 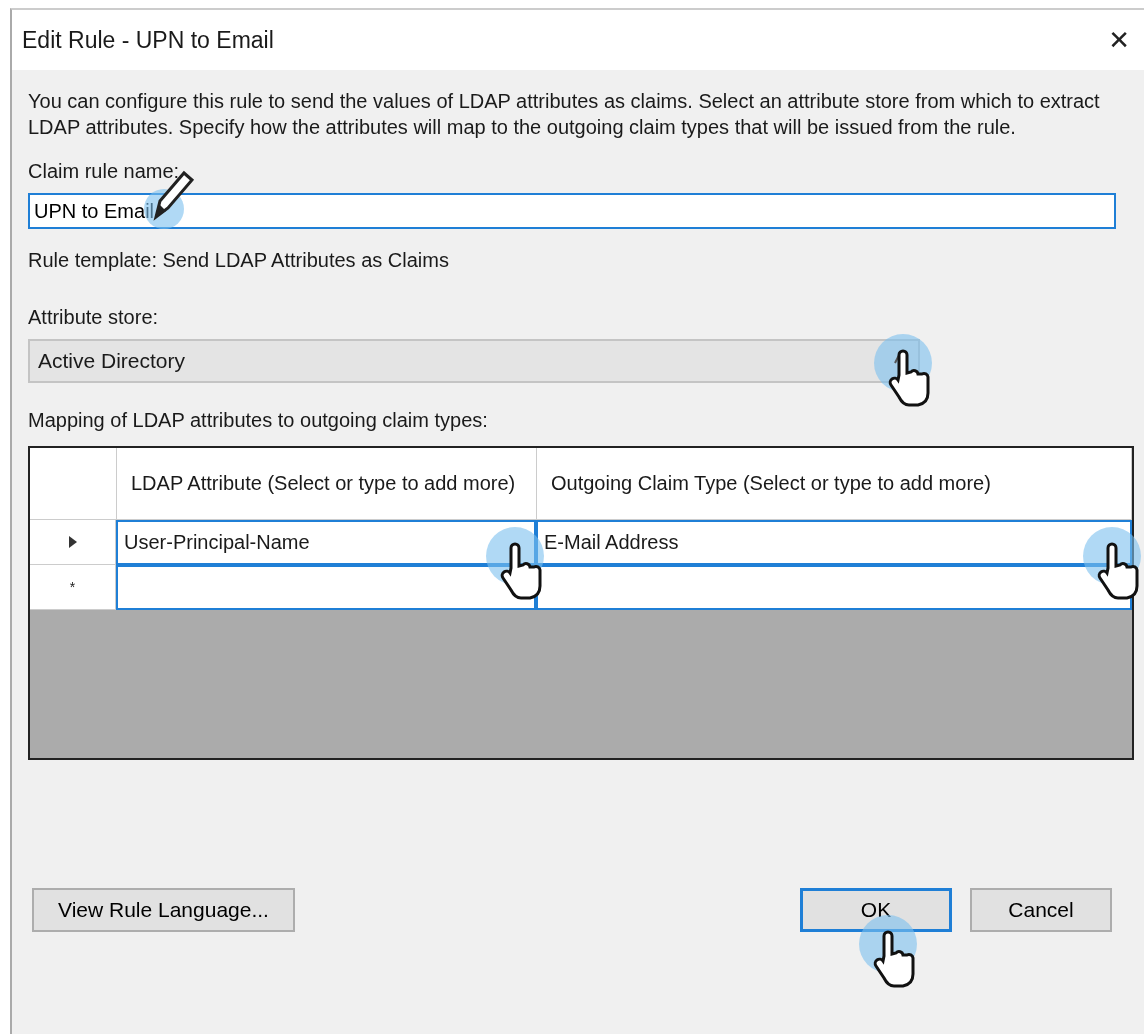 What do you see at coordinates (564, 114) in the screenshot?
I see `description-text: You can configure this rule to send the values of LDAP attributes as claims. Select an attribute store from which to extract LDAP attributes. Specify how the attributes will map to the outgoing claim types that will be issued from the rule.` at bounding box center [564, 114].